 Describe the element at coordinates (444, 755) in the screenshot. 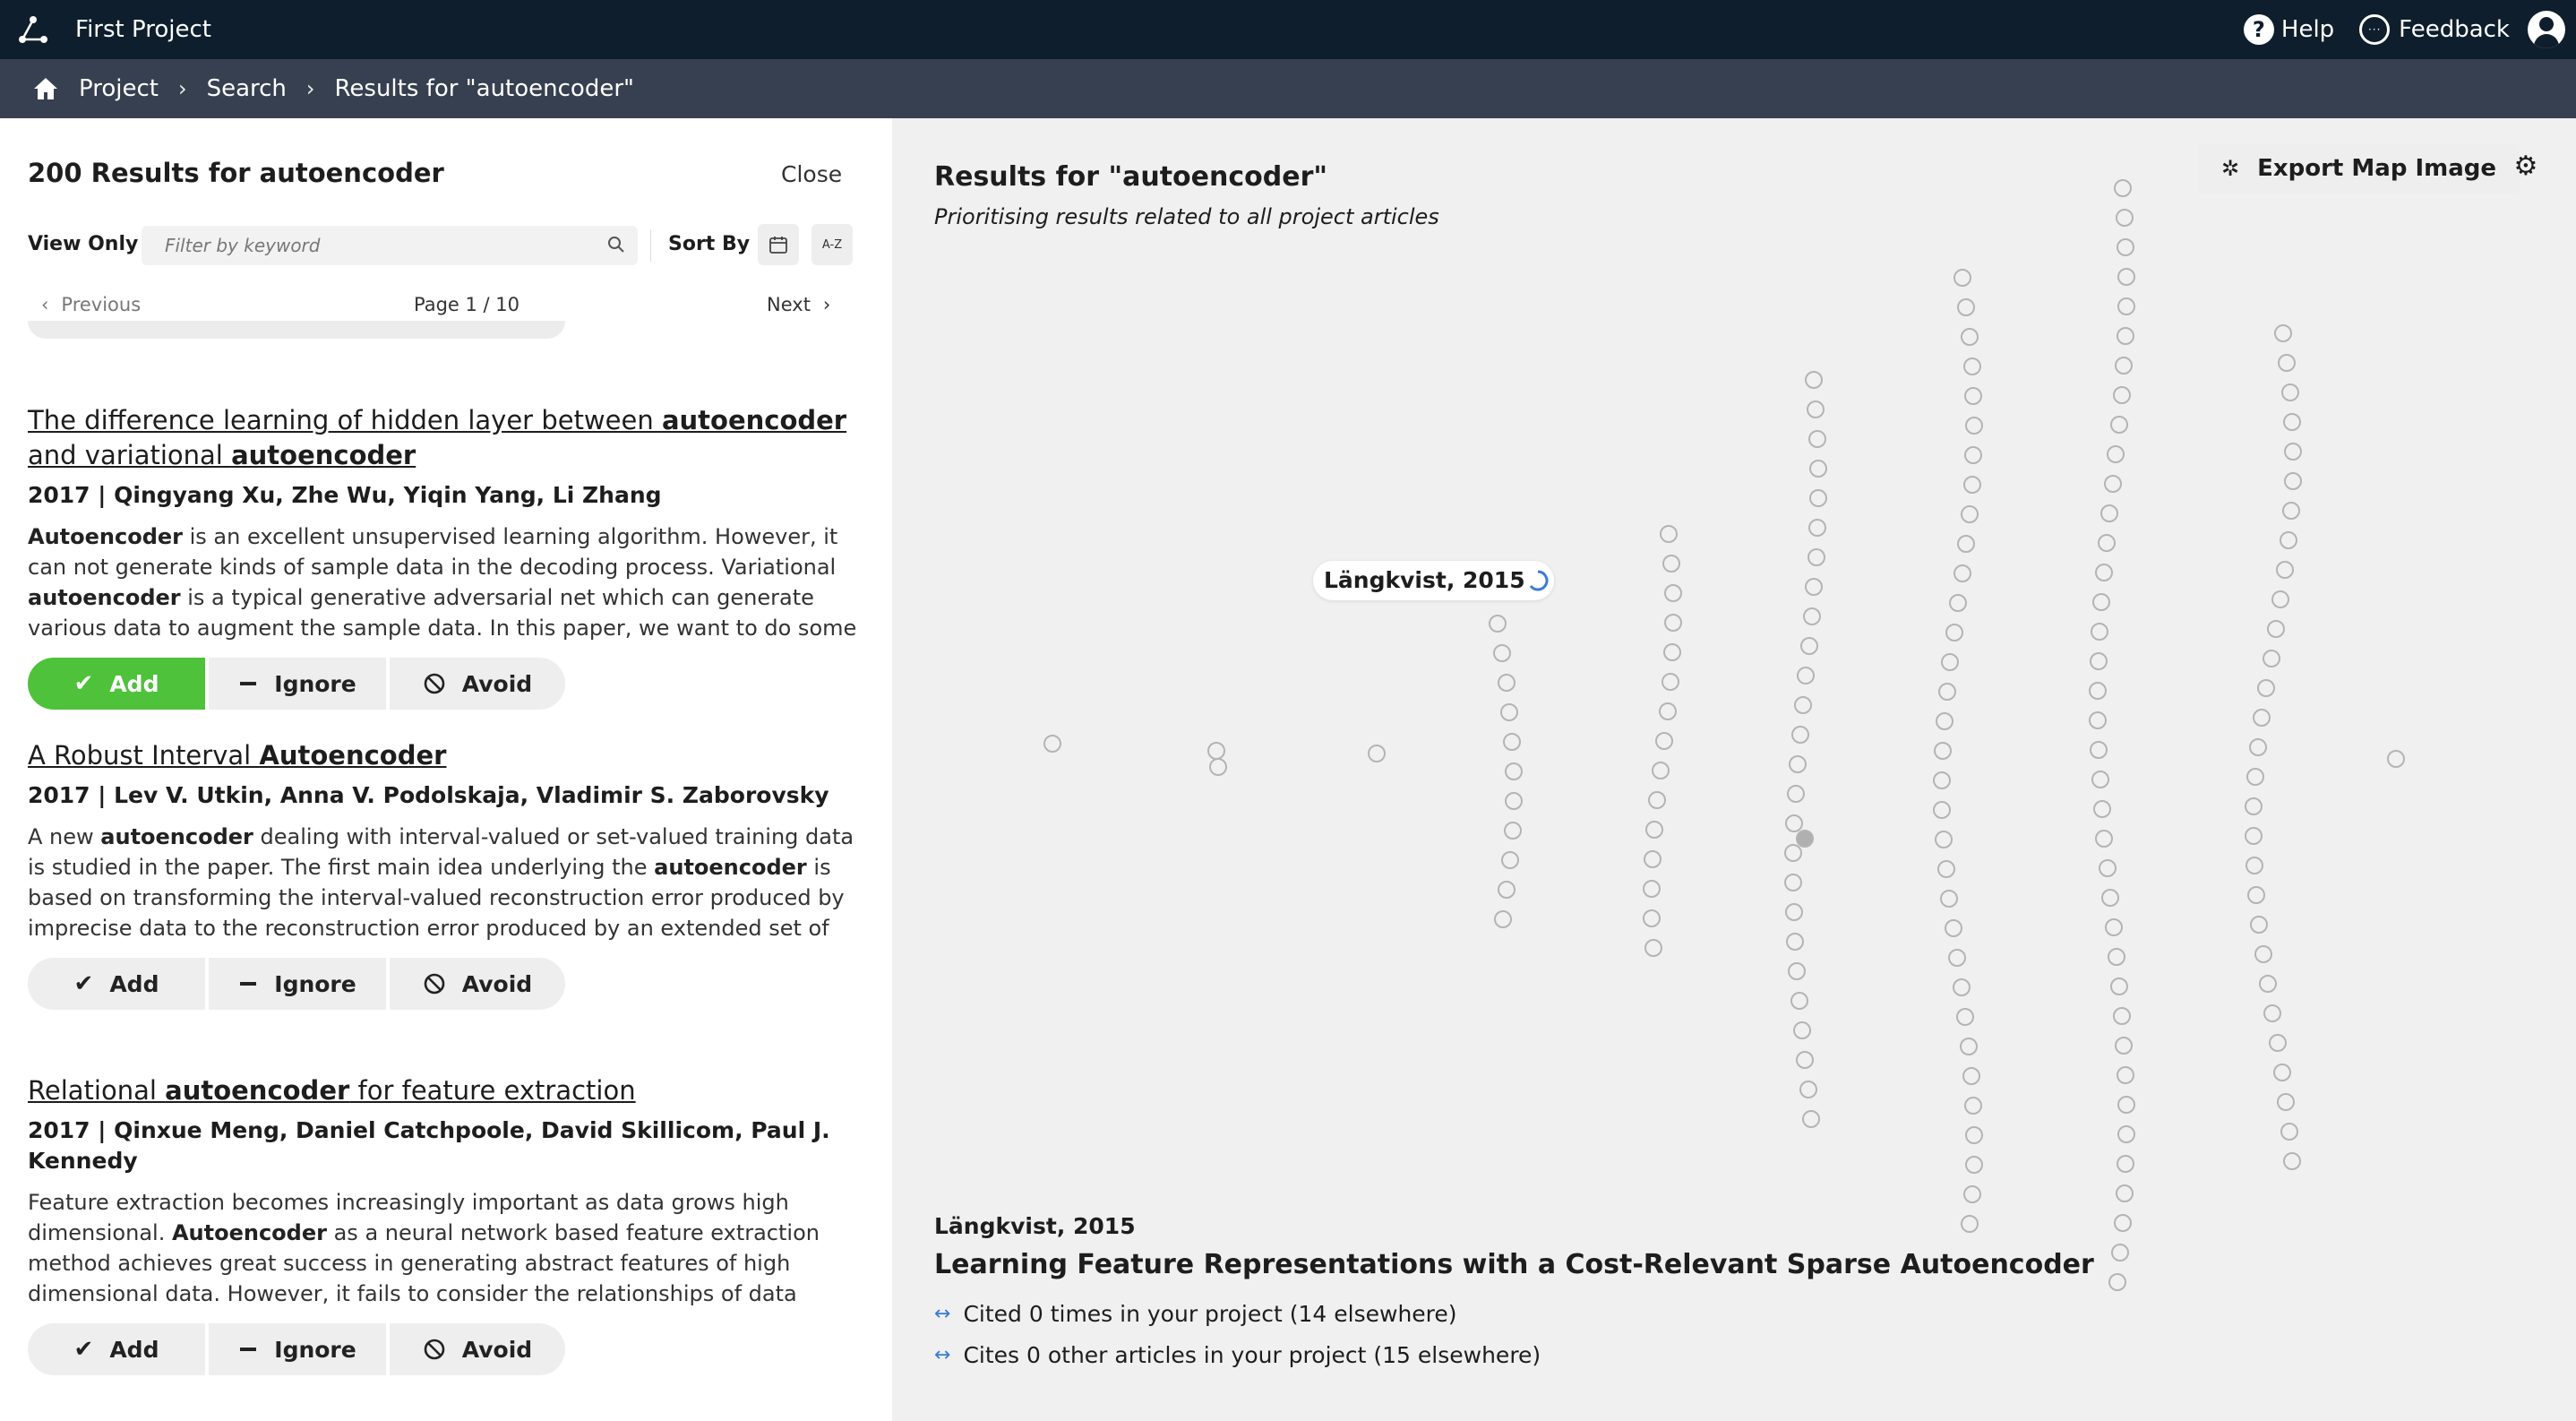

I see `article-title-link: A Robust Interval Autoencoder` at that location.